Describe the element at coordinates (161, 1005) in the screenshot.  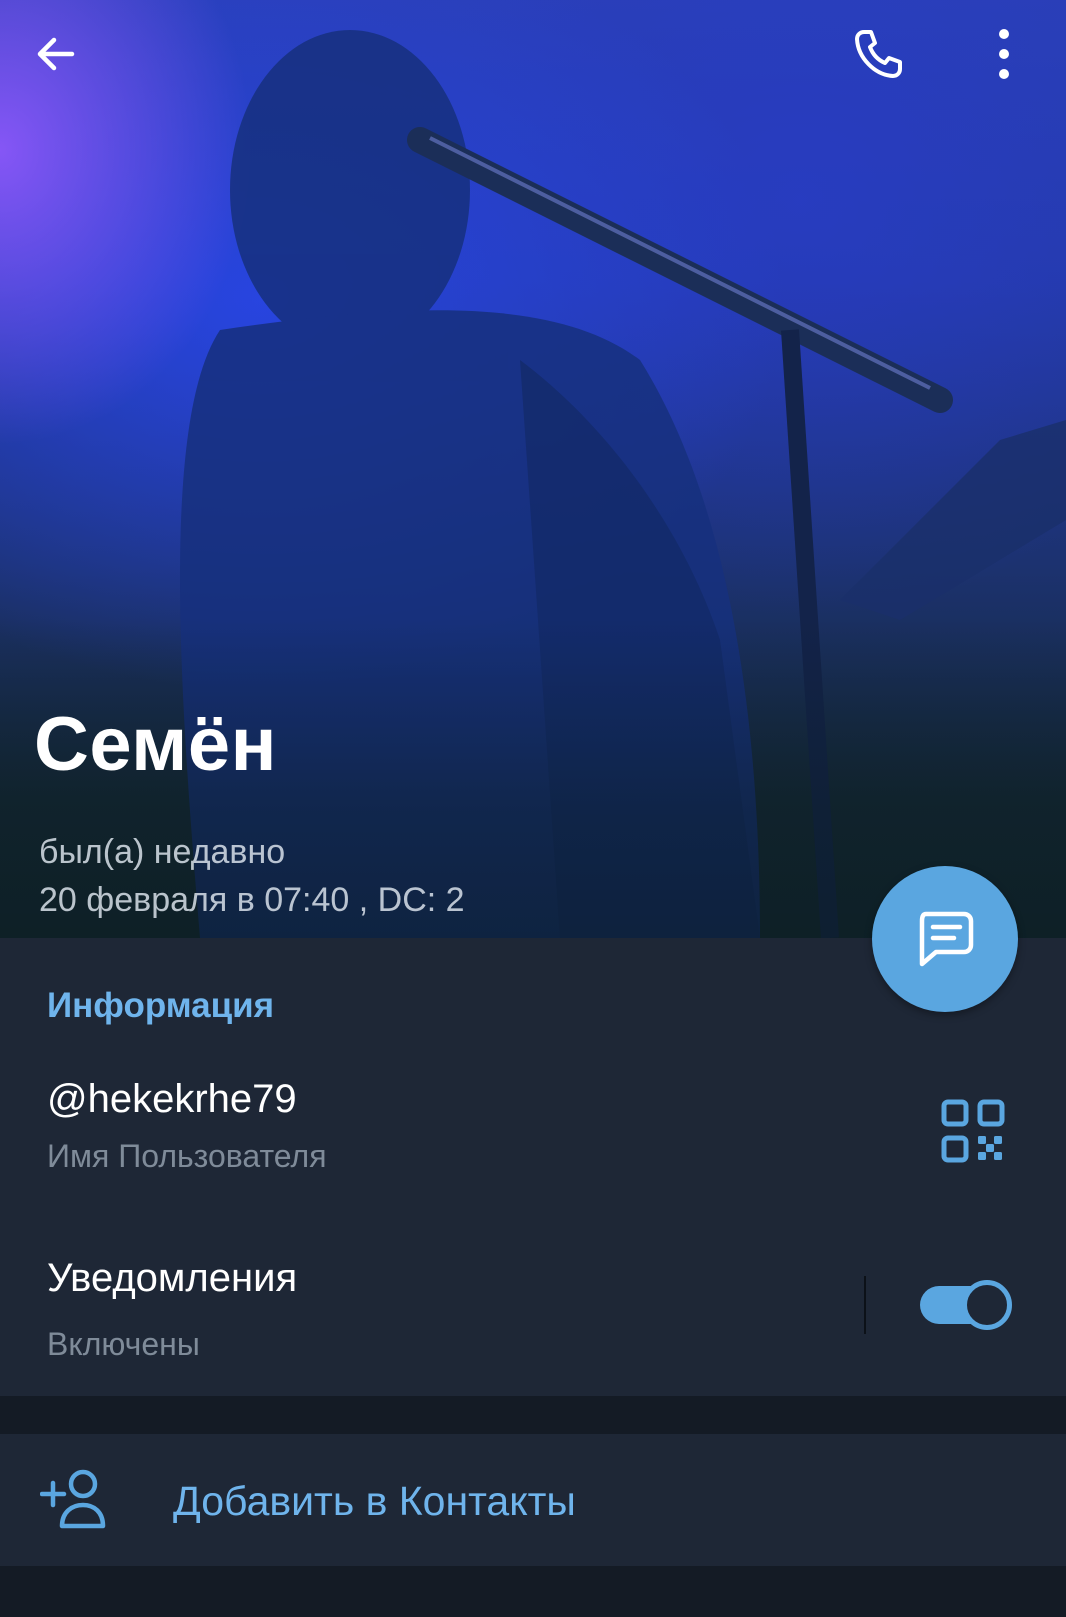
I see `section-title-info: Информация` at that location.